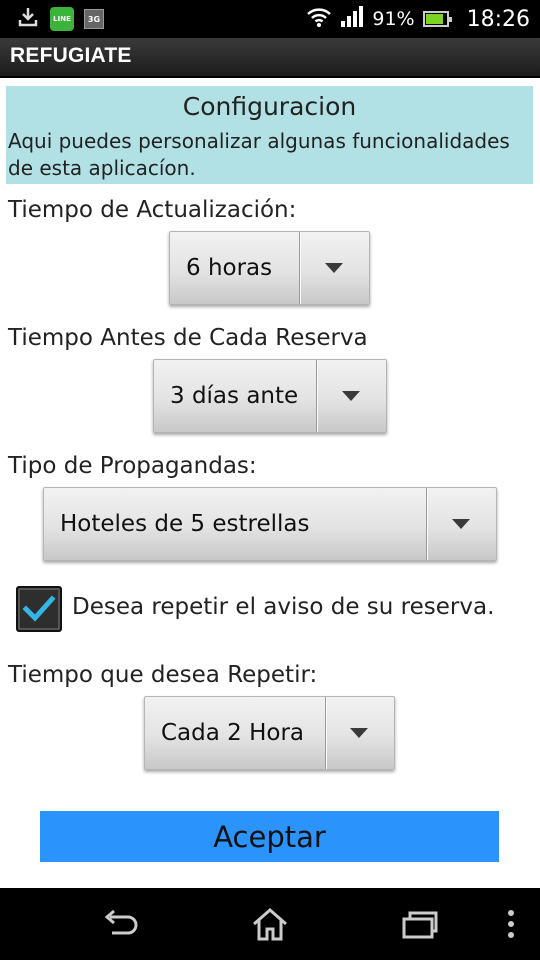  I want to click on repeat-time-label: Tiempo que desea Repetir:, so click(163, 675).